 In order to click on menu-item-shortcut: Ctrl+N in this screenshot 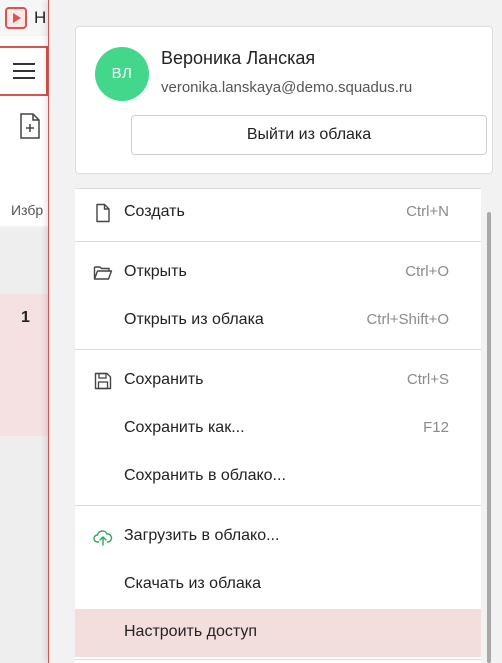, I will do `click(427, 211)`.